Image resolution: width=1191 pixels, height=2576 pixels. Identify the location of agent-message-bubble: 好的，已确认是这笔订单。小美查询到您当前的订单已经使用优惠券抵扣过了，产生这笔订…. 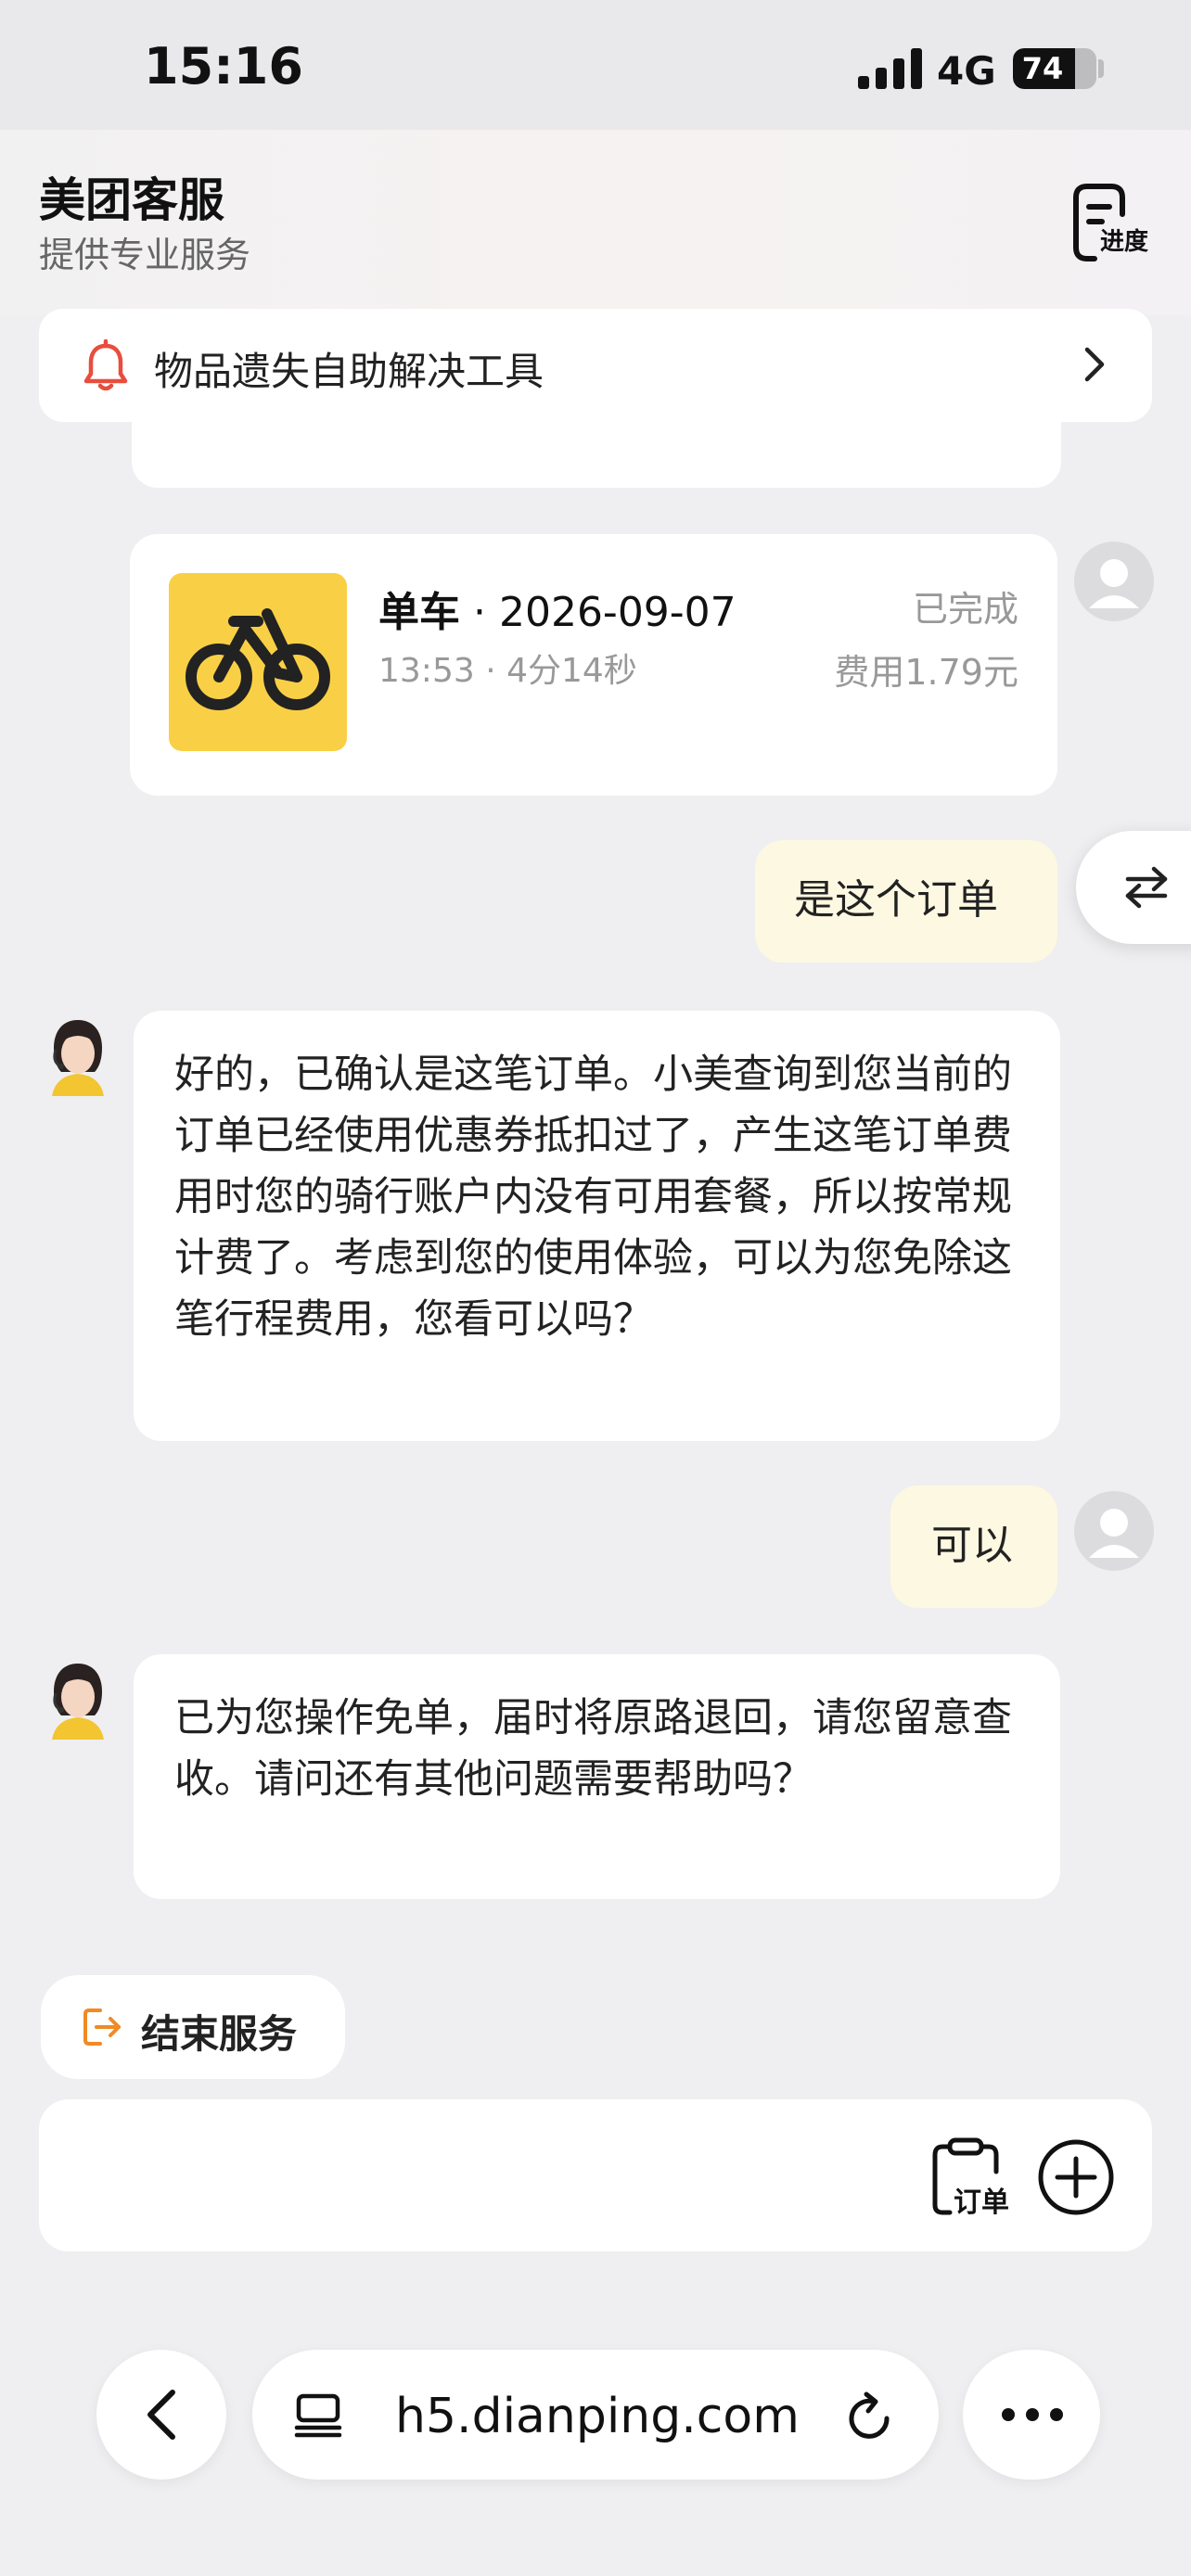
(597, 1226).